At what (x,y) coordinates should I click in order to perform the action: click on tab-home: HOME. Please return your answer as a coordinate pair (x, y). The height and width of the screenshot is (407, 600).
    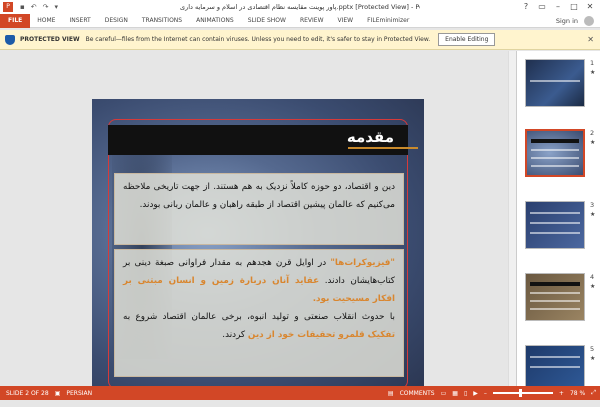
    Looking at the image, I should click on (46, 20).